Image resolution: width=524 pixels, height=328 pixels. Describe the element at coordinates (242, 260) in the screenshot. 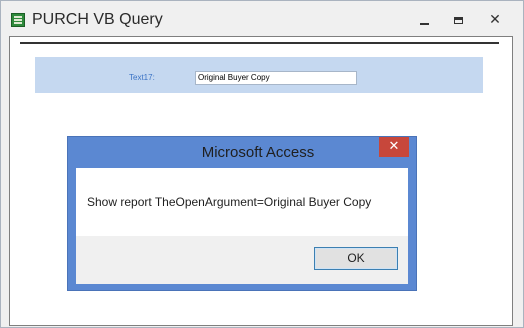

I see `dialog-footer: OK` at that location.